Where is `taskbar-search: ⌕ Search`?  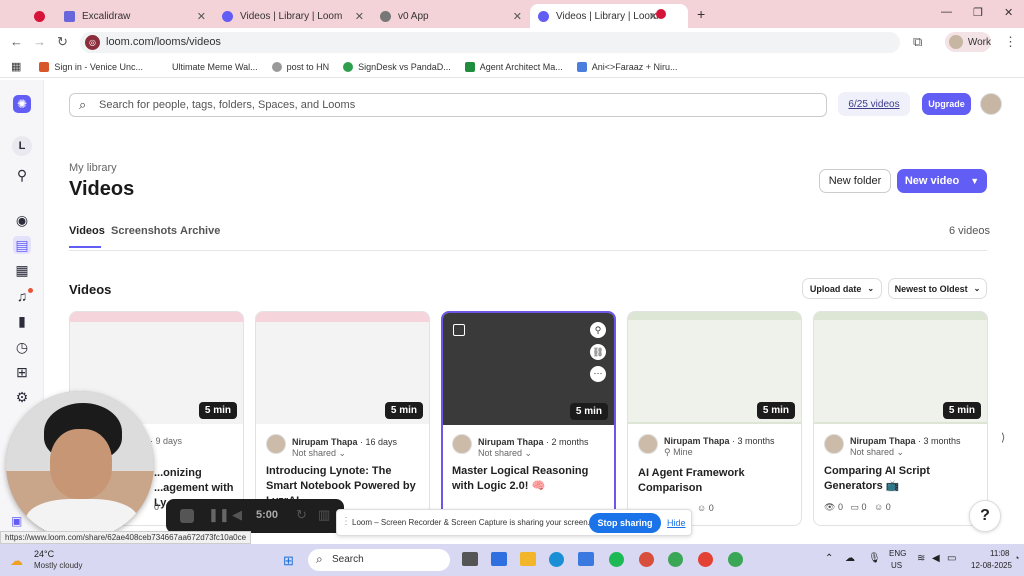 taskbar-search: ⌕ Search is located at coordinates (379, 560).